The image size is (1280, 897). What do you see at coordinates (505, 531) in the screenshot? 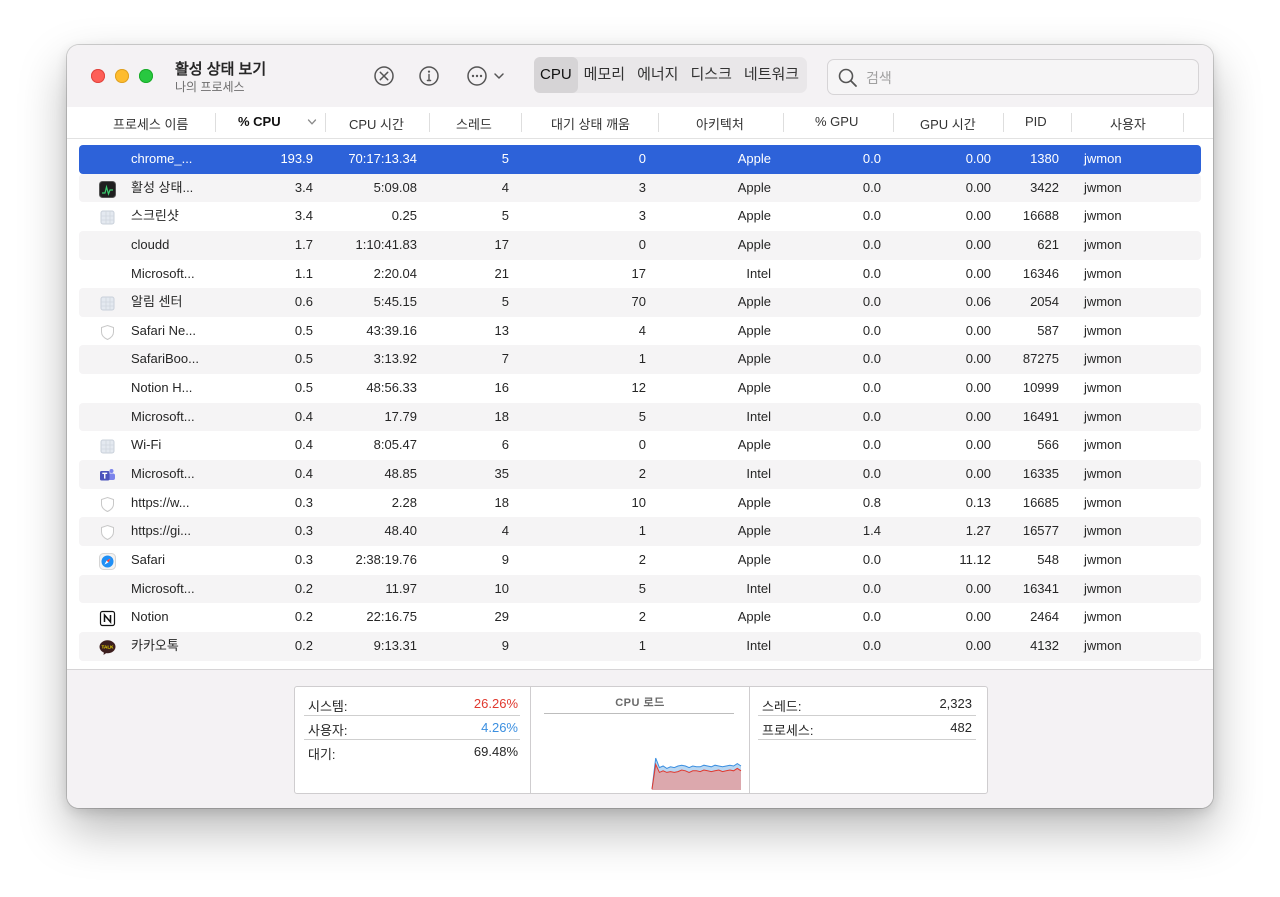
I see `threads: 4` at bounding box center [505, 531].